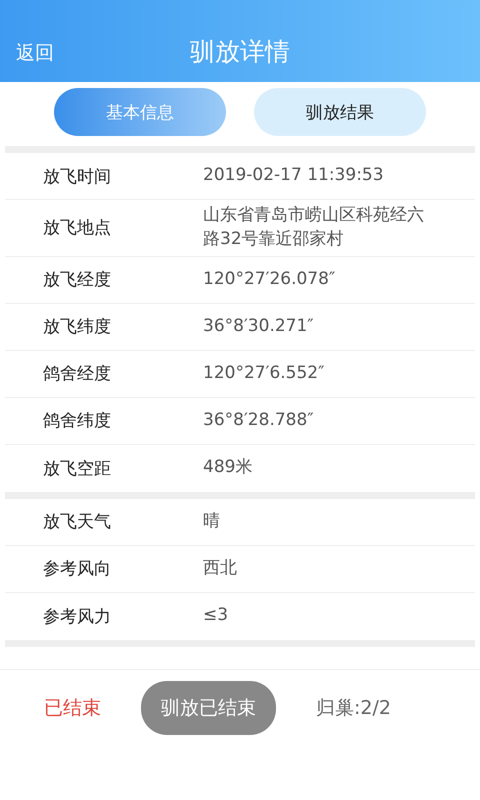 This screenshot has height=800, width=480. What do you see at coordinates (77, 327) in the screenshot?
I see `field-label: 放飞纬度` at bounding box center [77, 327].